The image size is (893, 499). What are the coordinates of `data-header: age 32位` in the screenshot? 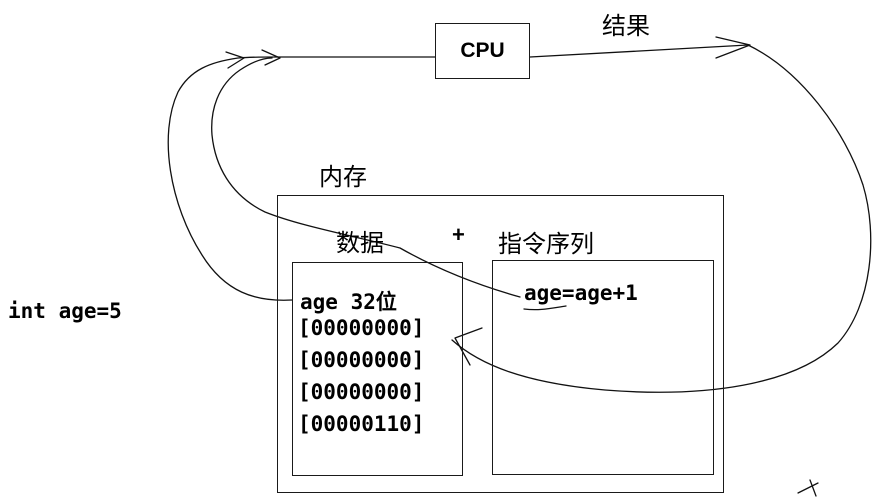 It's located at (348, 302).